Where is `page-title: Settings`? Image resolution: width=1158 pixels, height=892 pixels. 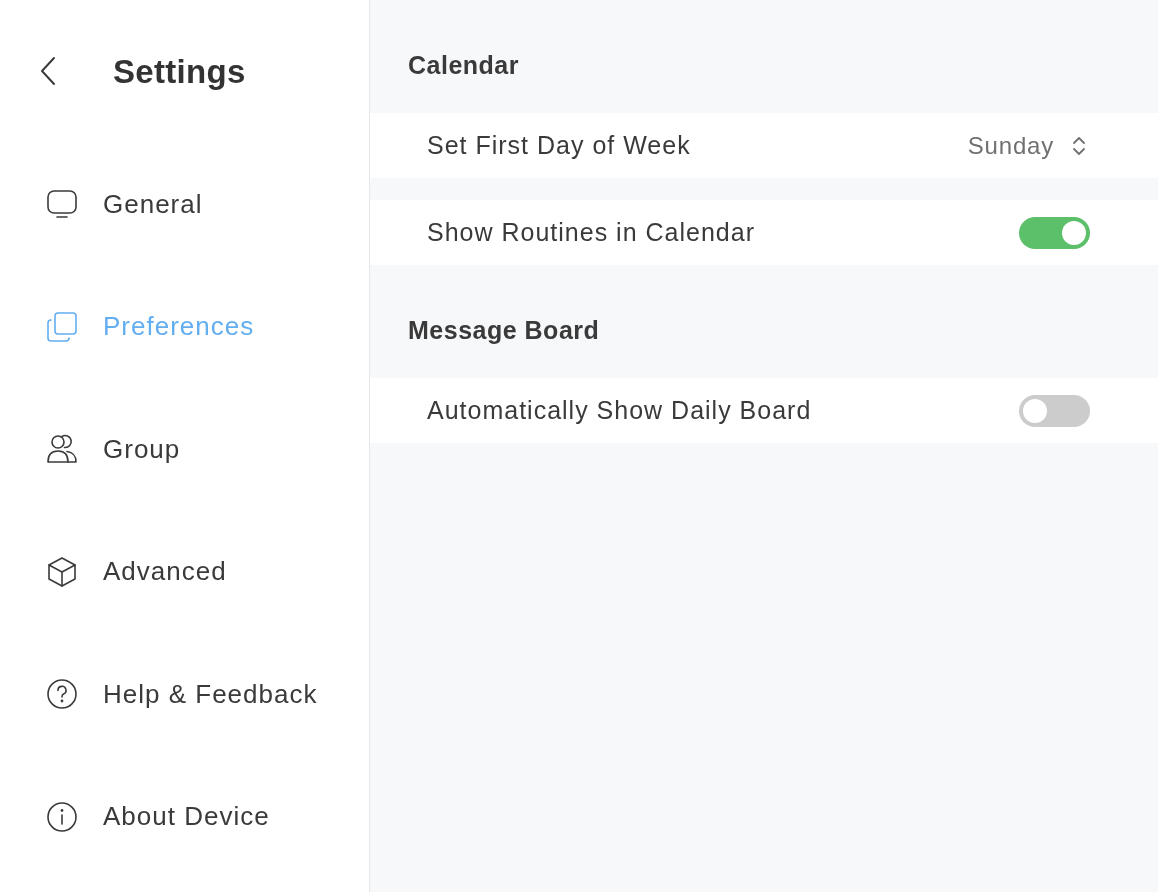 page-title: Settings is located at coordinates (179, 71).